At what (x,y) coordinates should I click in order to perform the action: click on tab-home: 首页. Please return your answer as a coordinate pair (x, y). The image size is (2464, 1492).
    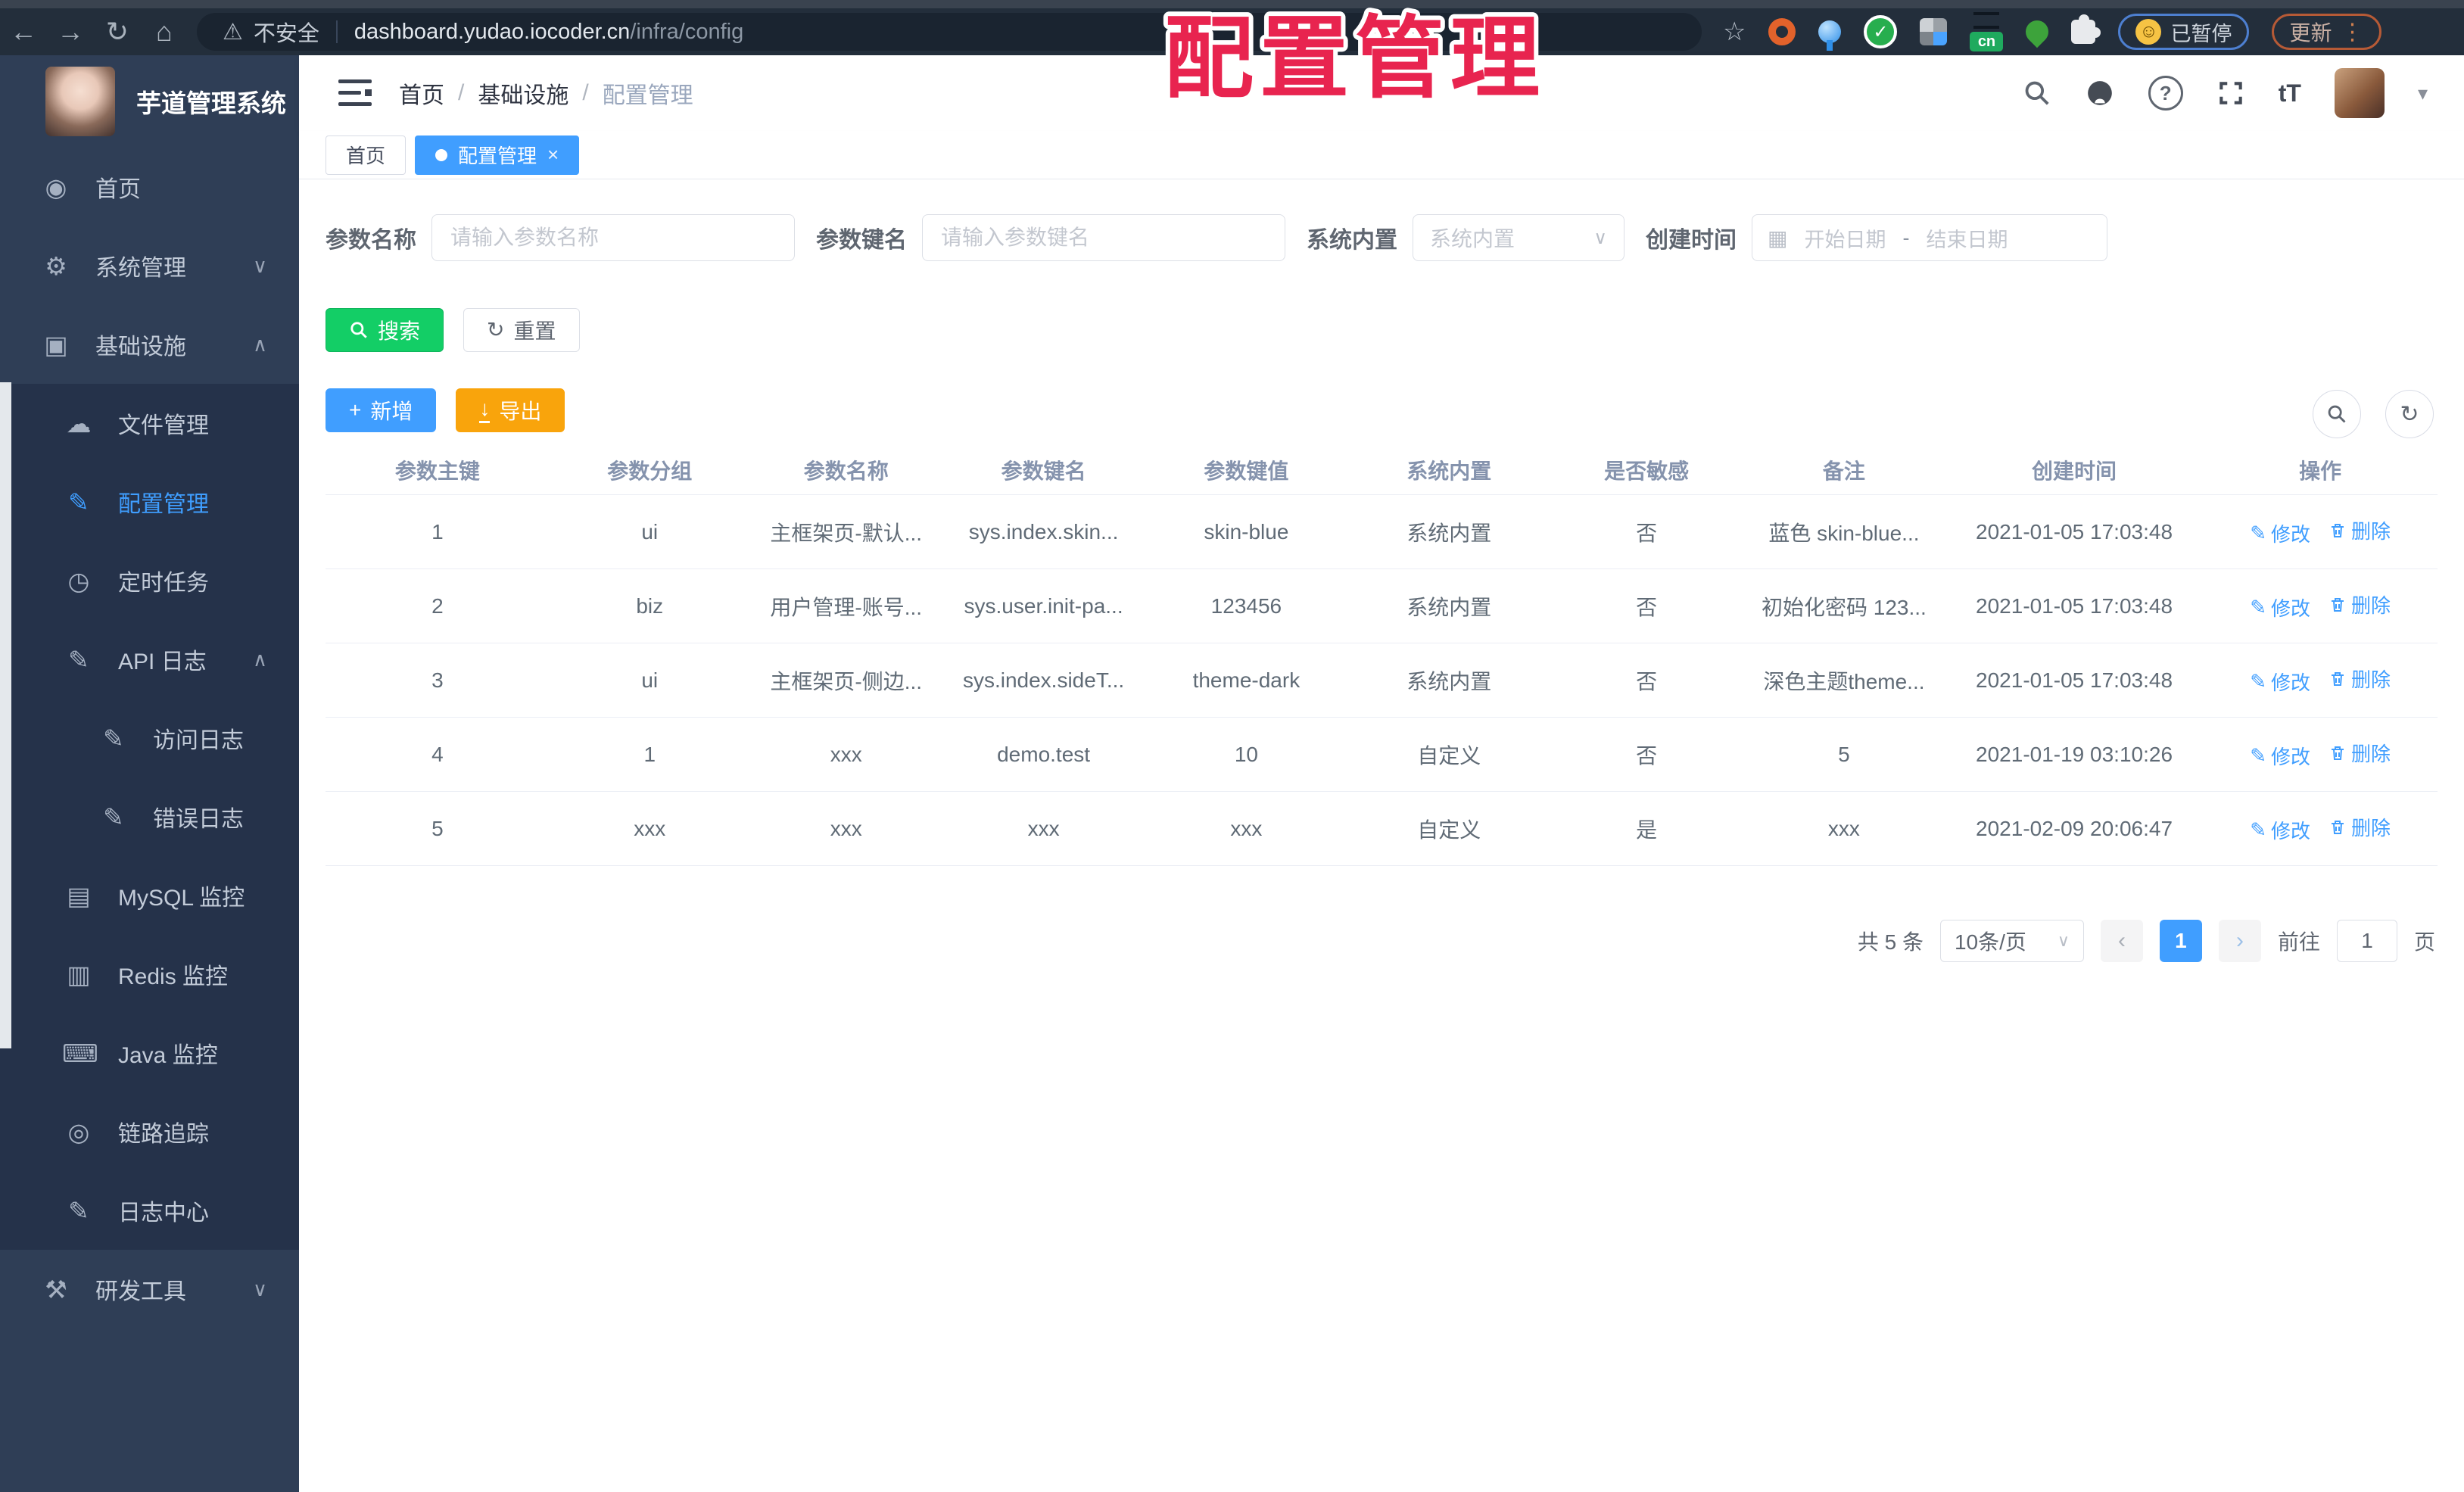
    Looking at the image, I should click on (366, 155).